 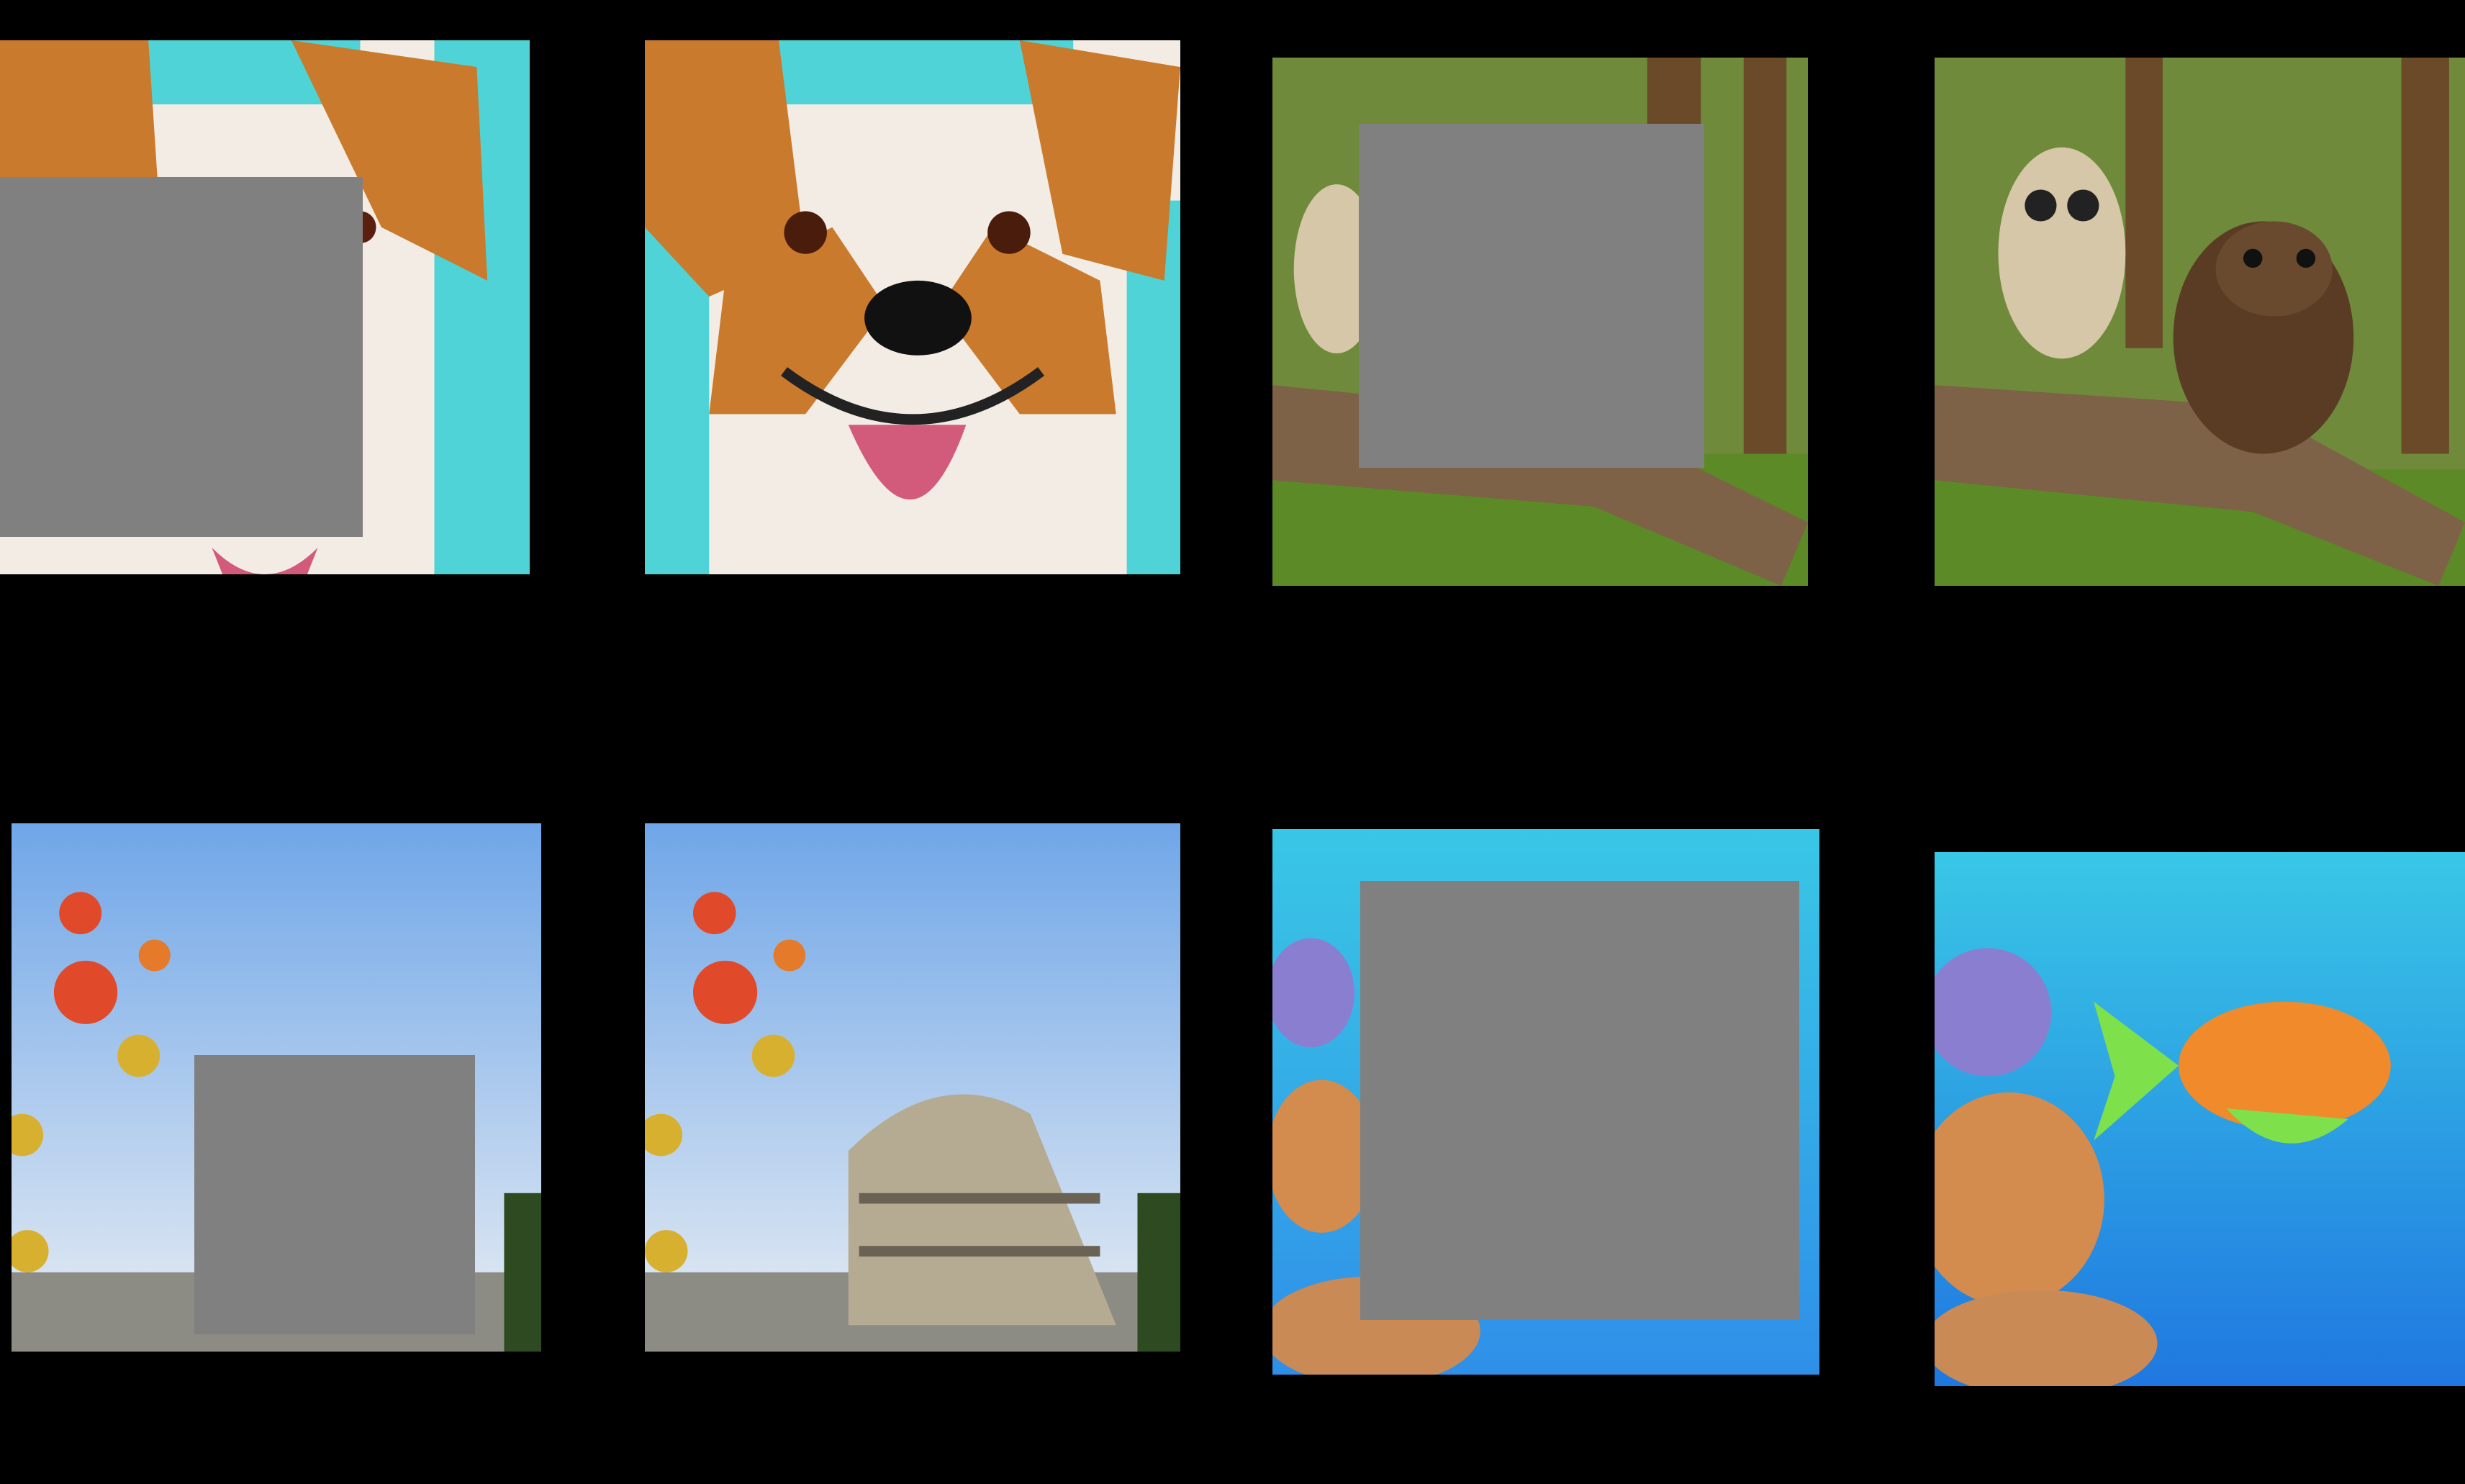 What do you see at coordinates (2200, 322) in the screenshot?
I see `owl-beaver-complete-image` at bounding box center [2200, 322].